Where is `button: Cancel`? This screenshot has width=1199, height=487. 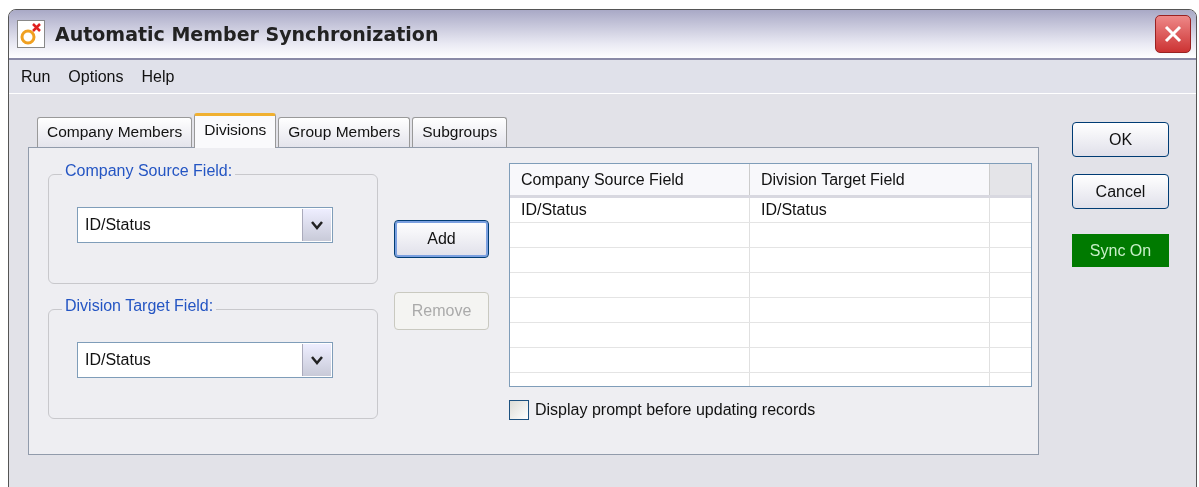
button: Cancel is located at coordinates (1120, 191).